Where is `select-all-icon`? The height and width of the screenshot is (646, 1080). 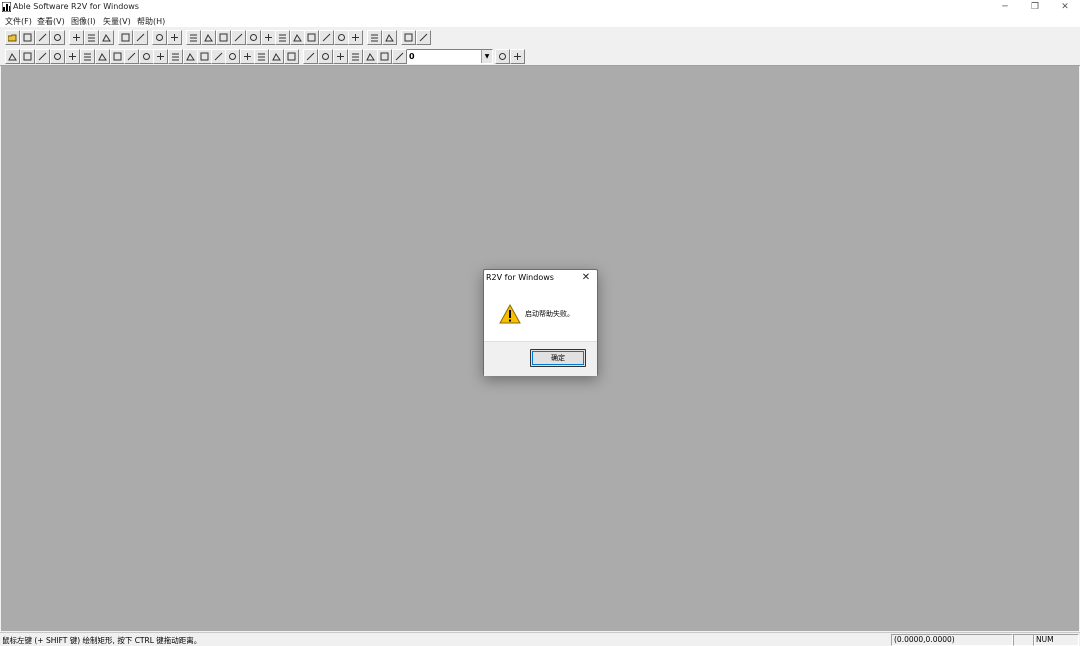 select-all-icon is located at coordinates (208, 38).